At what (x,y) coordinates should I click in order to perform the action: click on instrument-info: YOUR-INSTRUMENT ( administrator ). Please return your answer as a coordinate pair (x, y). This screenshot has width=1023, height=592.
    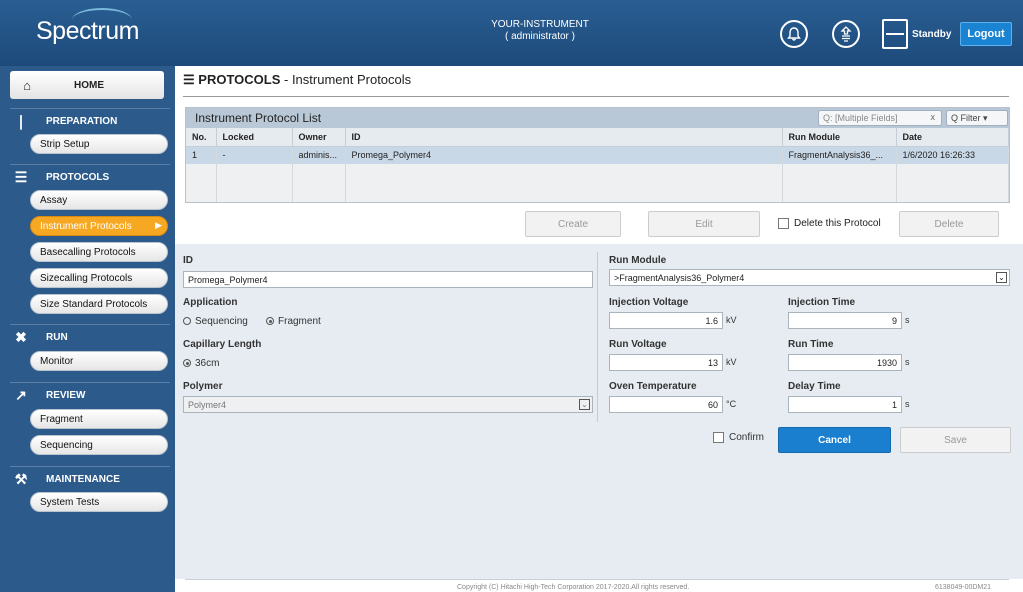
    Looking at the image, I should click on (540, 31).